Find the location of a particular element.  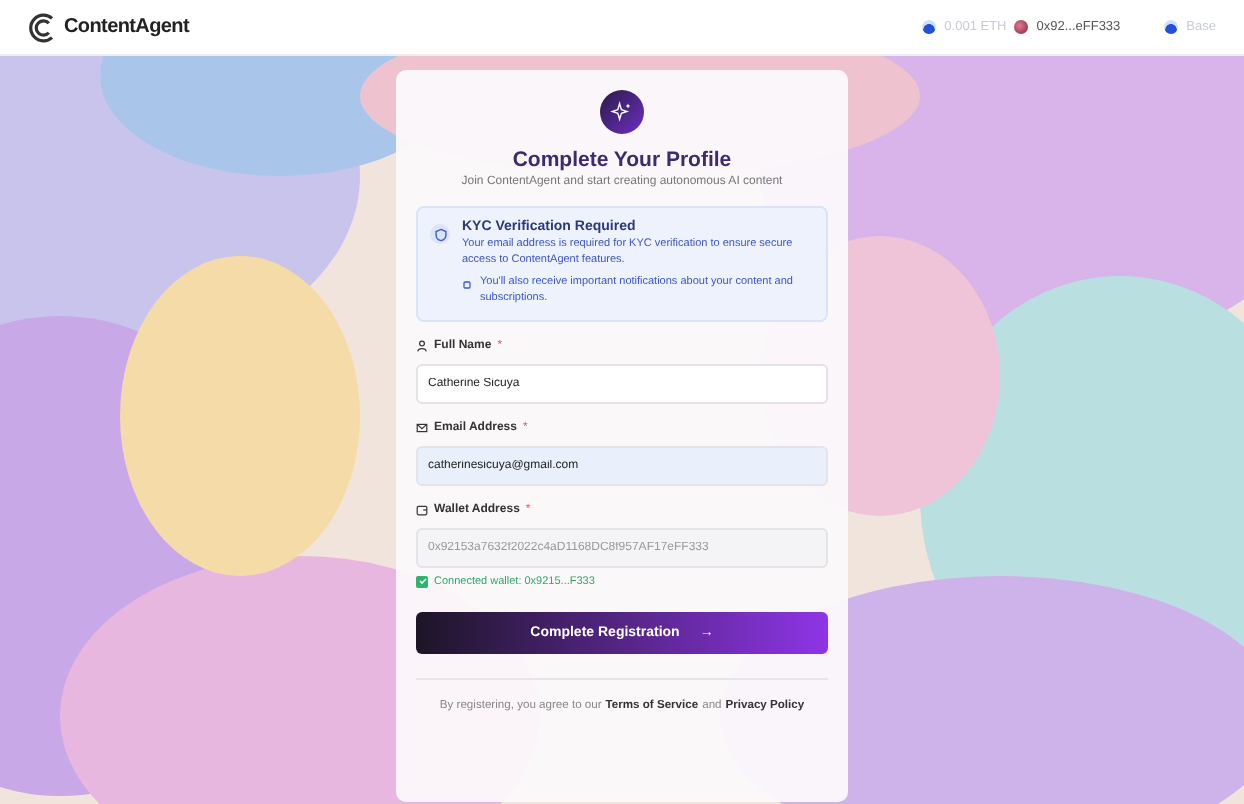

network-icon is located at coordinates (1171, 27).